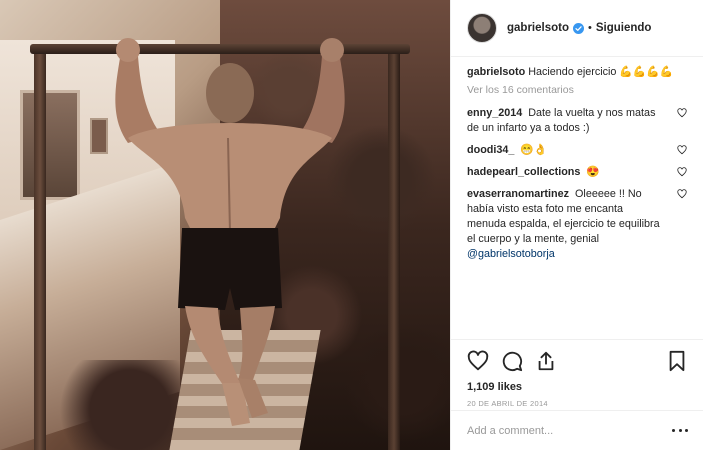  What do you see at coordinates (490, 150) in the screenshot?
I see `comment-username: doodi34_` at bounding box center [490, 150].